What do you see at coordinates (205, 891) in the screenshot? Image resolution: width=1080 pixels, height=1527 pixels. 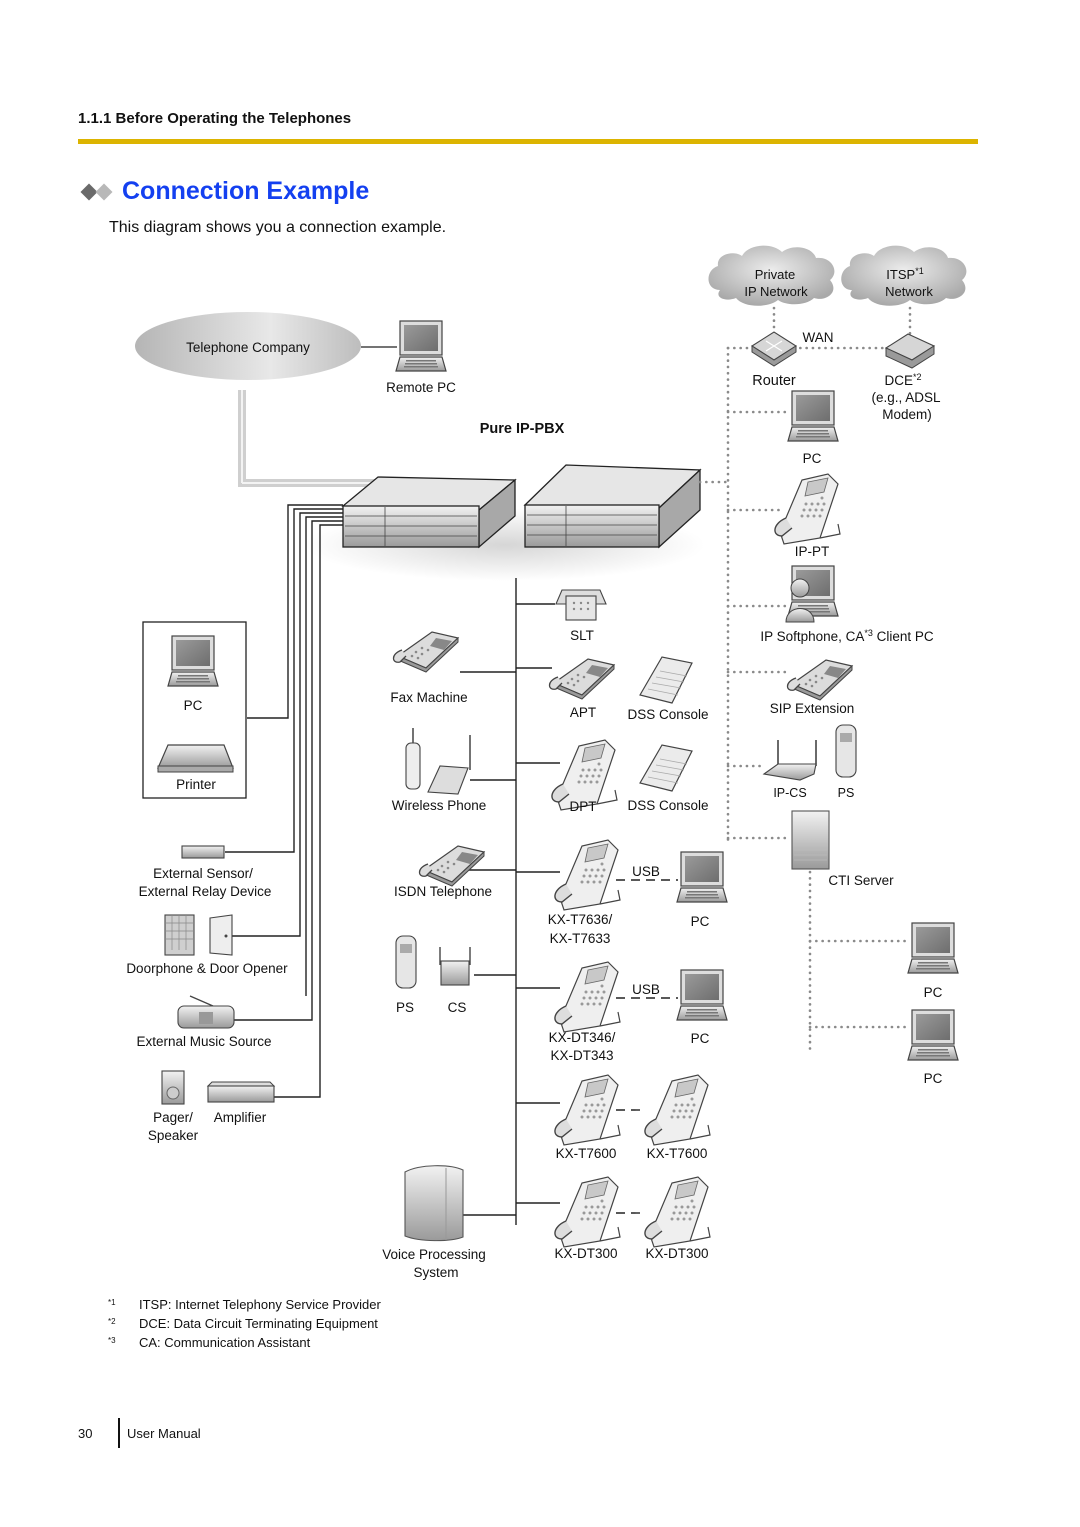 I see `external-sensor-label-2: External Relay Device` at bounding box center [205, 891].